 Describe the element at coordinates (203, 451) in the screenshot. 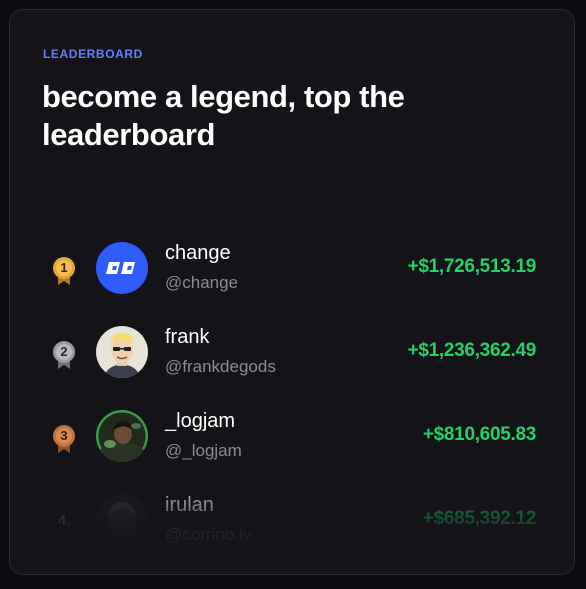

I see `user-handle: @_logjam` at that location.